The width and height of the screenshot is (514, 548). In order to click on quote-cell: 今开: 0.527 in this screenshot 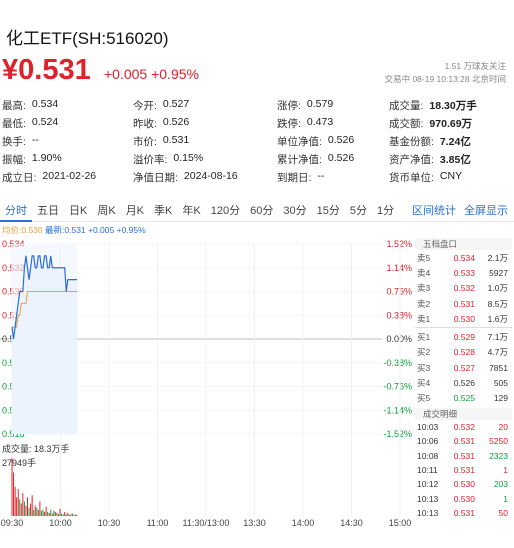, I will do `click(205, 105)`.